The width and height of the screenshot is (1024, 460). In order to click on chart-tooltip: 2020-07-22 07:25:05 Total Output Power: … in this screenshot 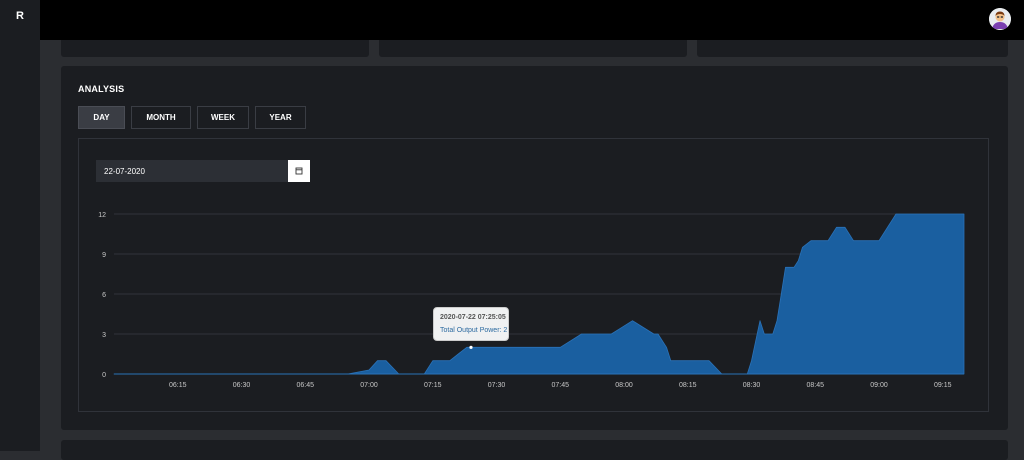, I will do `click(471, 324)`.